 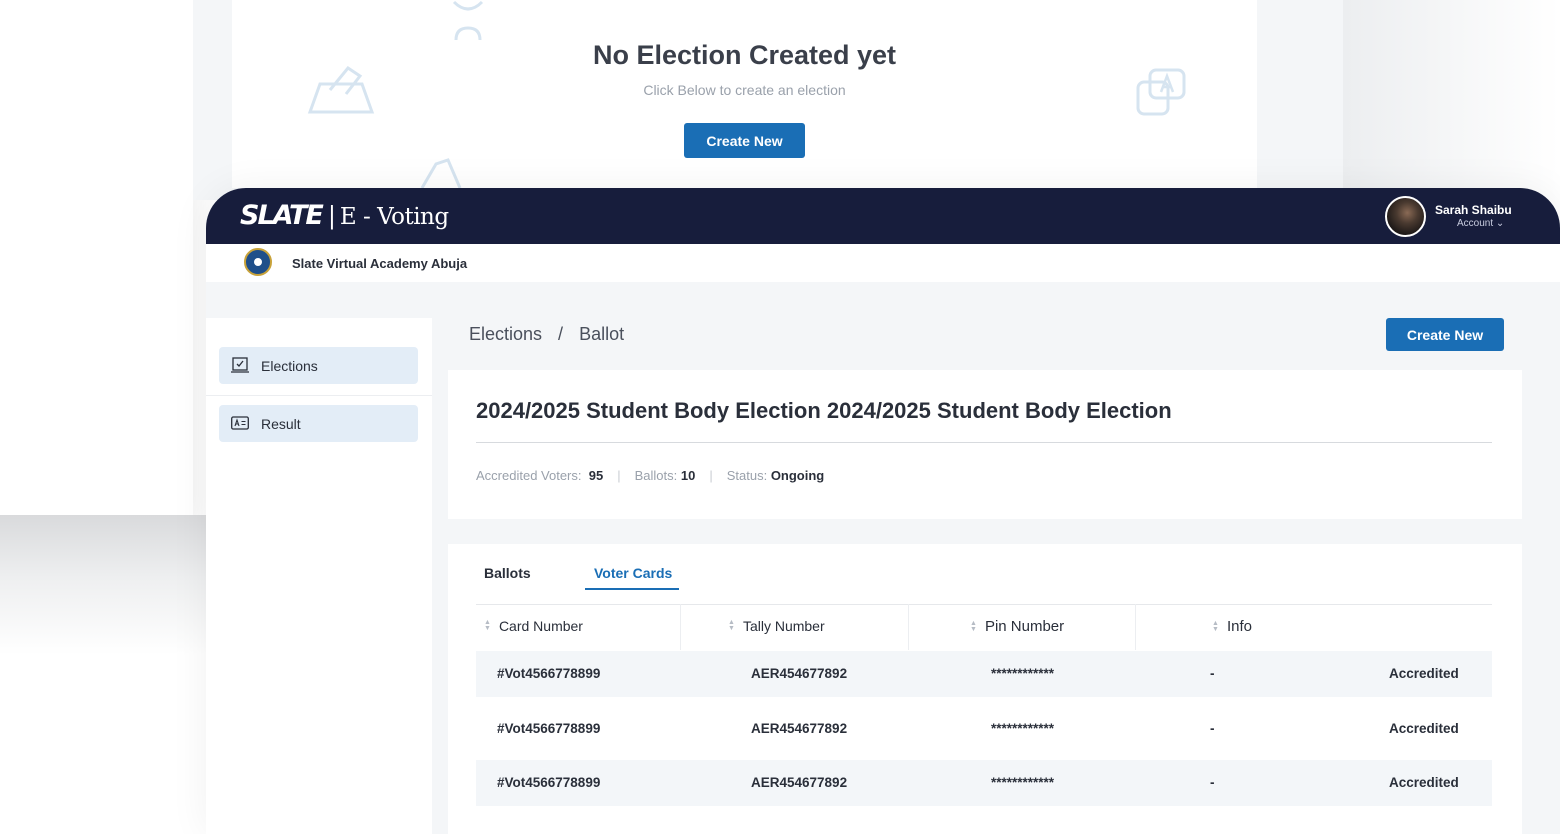 I want to click on status-label: Status:, so click(x=747, y=475).